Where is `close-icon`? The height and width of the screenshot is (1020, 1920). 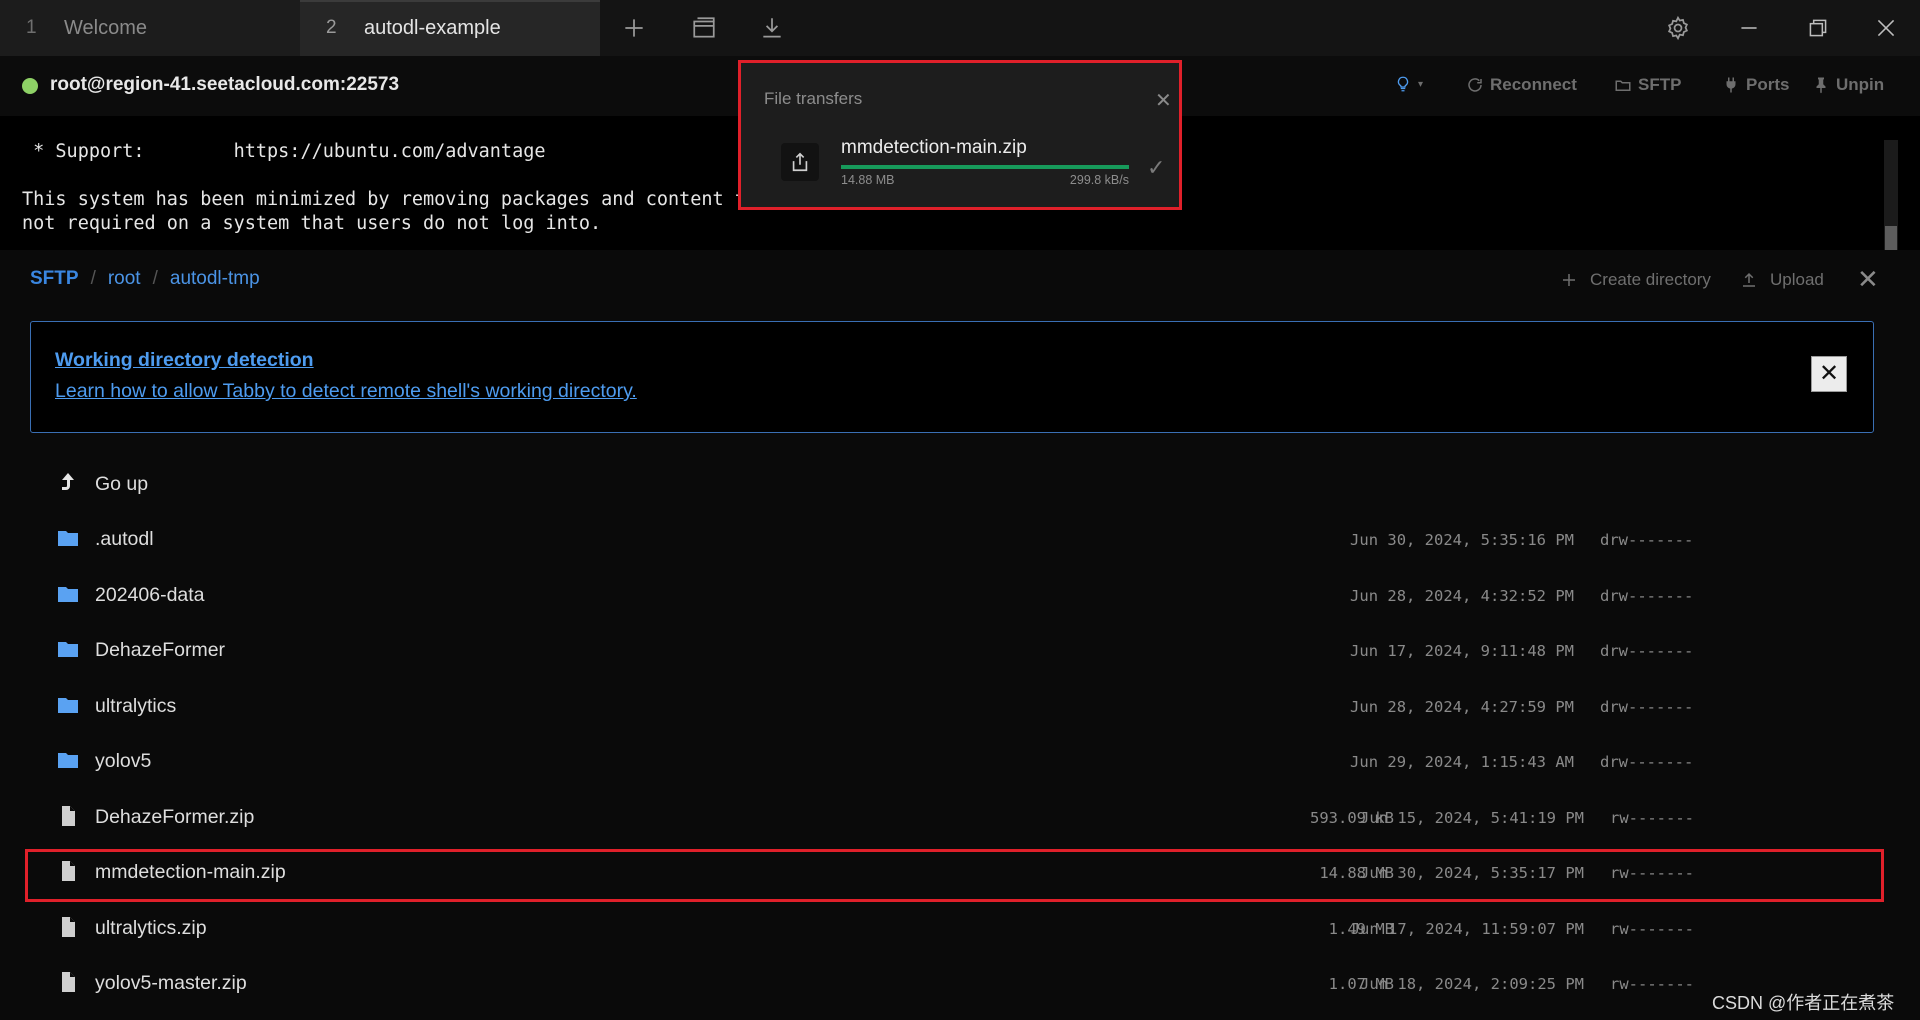 close-icon is located at coordinates (1886, 28).